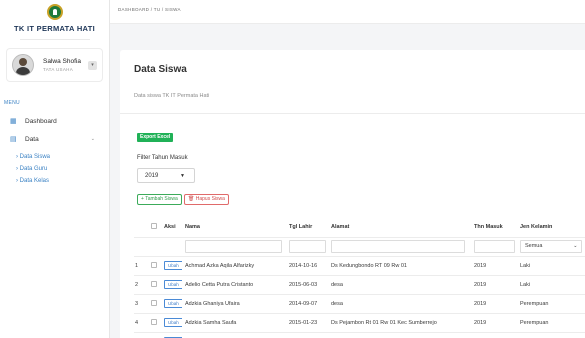 The image size is (585, 338). Describe the element at coordinates (399, 228) in the screenshot. I see `header-alamat: Alamat` at that location.